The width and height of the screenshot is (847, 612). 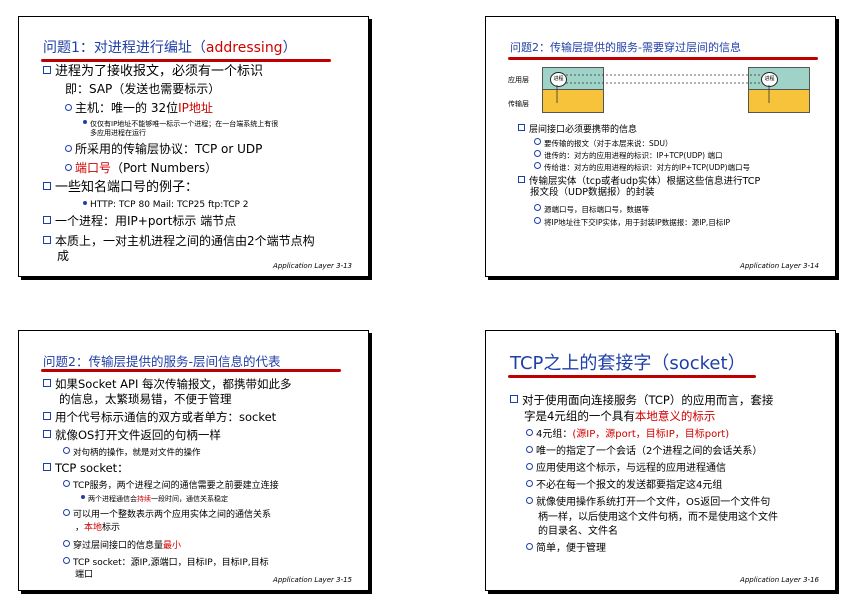 What do you see at coordinates (642, 167) in the screenshot?
I see `sub-bullet: 传给谁：对方的应用进程的标识：对方的IP+TCP(UDP)端口号` at bounding box center [642, 167].